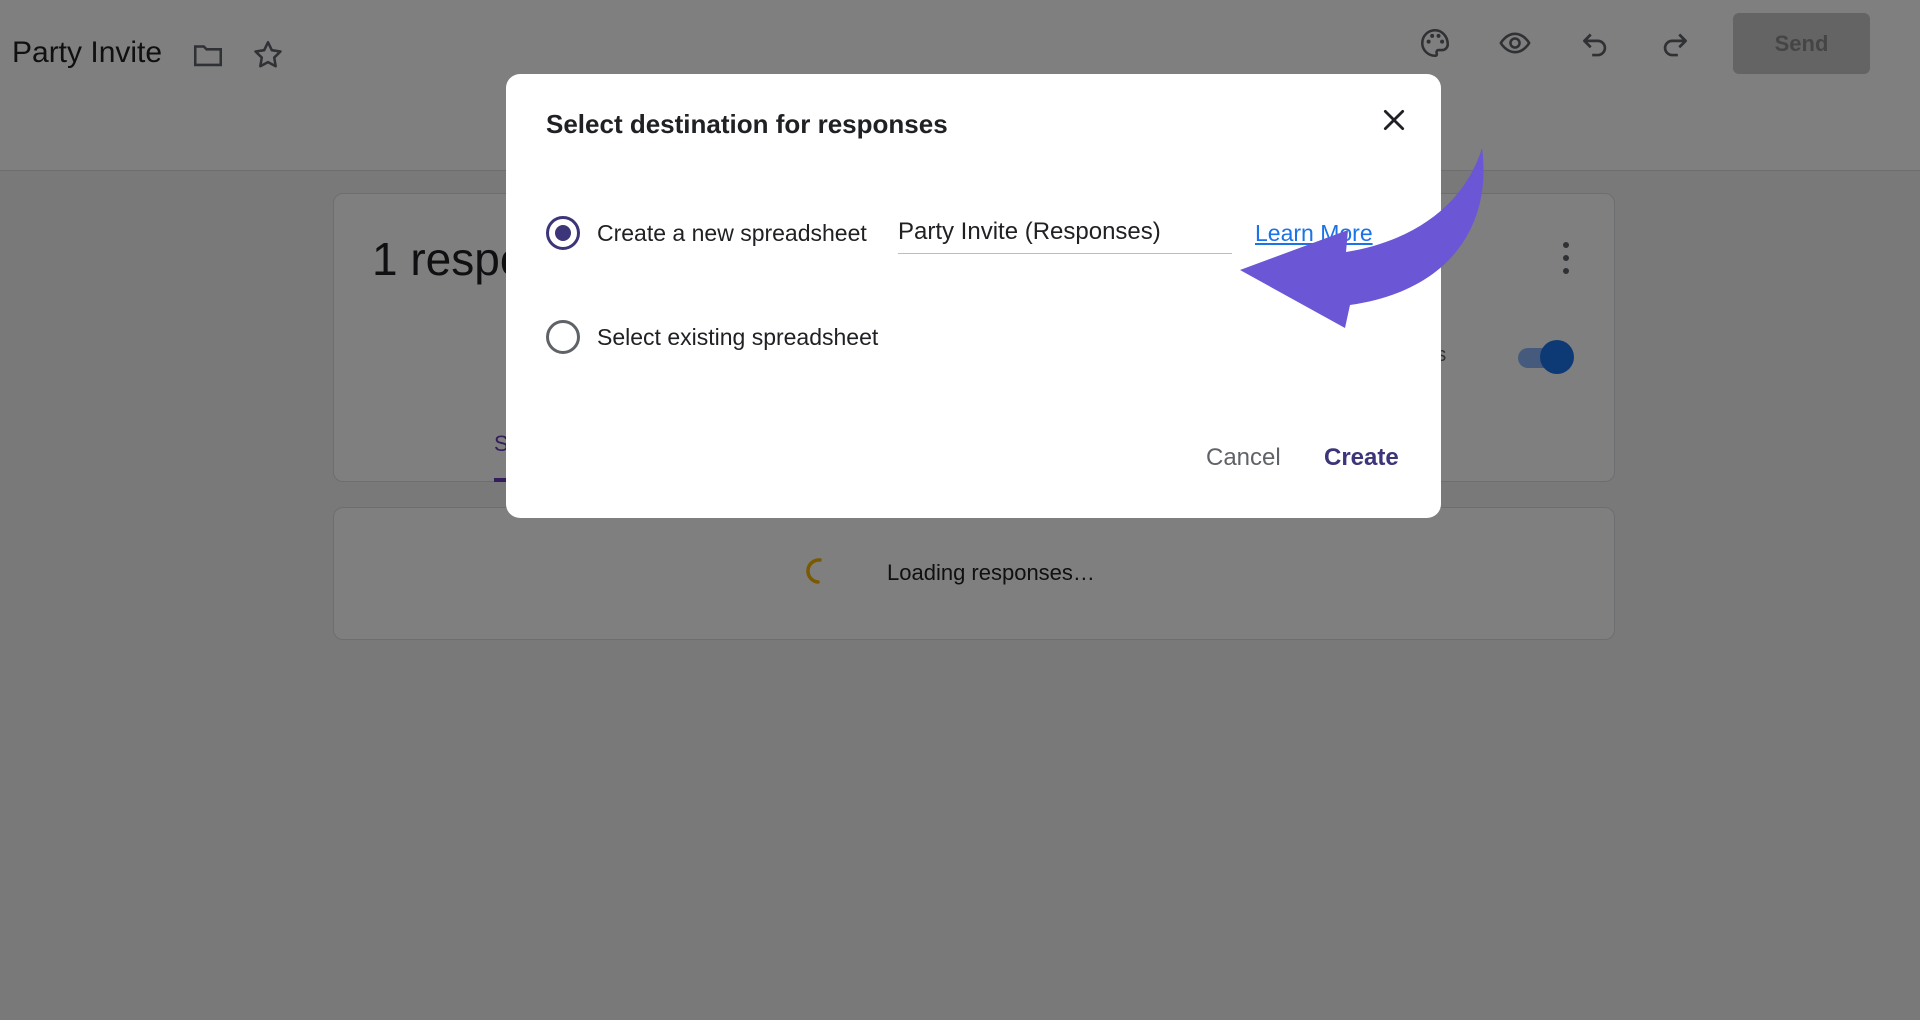 The height and width of the screenshot is (1020, 1920). What do you see at coordinates (1361, 458) in the screenshot?
I see `create-button: Create` at bounding box center [1361, 458].